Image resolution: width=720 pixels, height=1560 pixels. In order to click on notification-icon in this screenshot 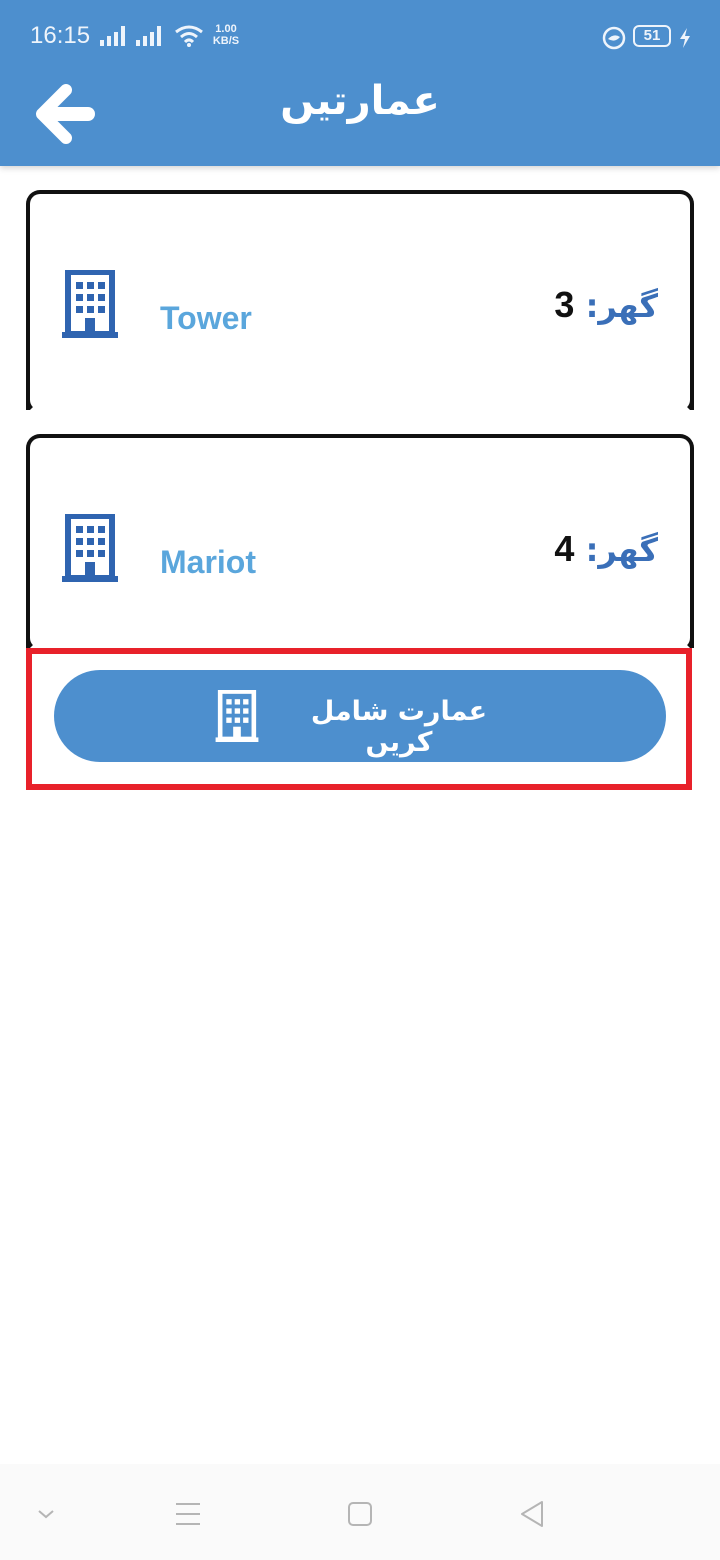, I will do `click(614, 38)`.